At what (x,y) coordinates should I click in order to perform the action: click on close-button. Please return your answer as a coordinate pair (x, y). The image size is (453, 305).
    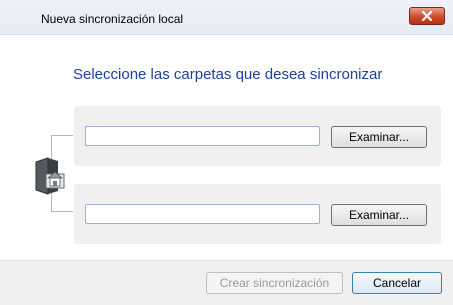
    Looking at the image, I should click on (427, 16).